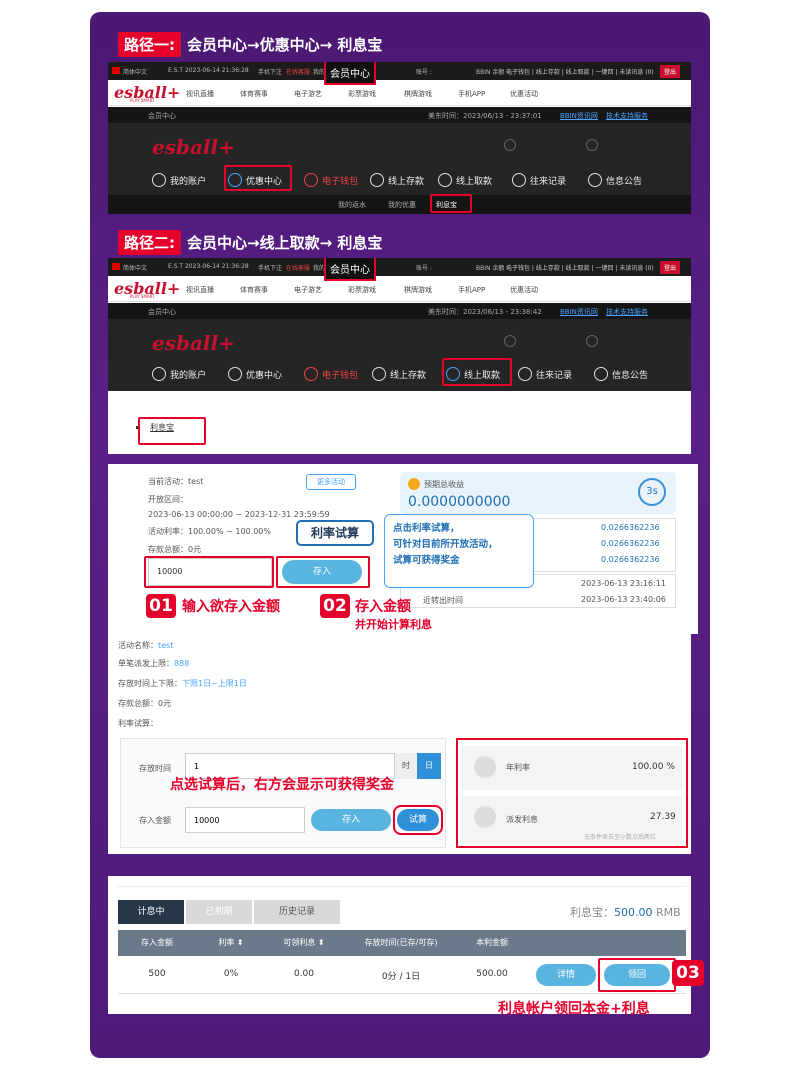 This screenshot has width=800, height=1070. Describe the element at coordinates (572, 820) in the screenshot. I see `interest-row: 派发利息 27.39 无条件舍去至小数点后两位` at that location.